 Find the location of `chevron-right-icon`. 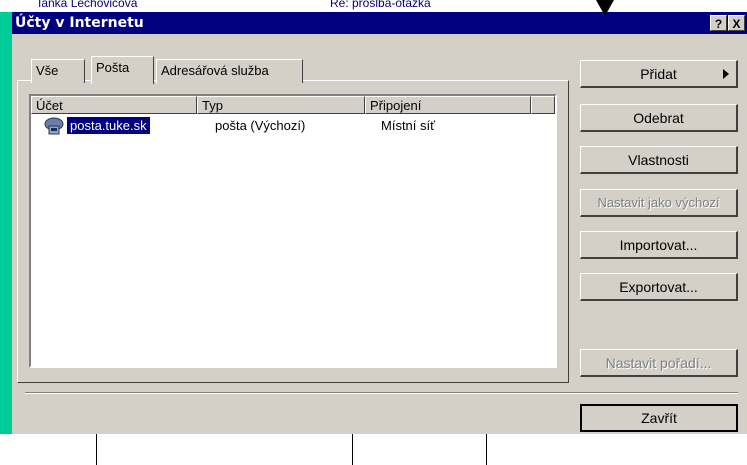

chevron-right-icon is located at coordinates (726, 74).